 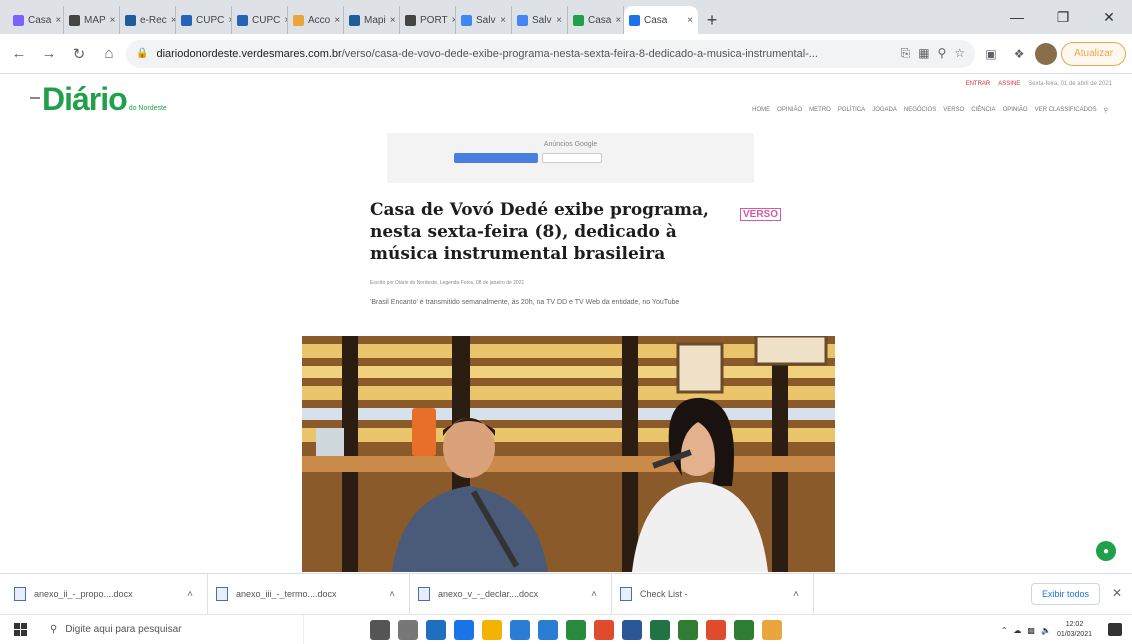 I want to click on cloud-icon: ☁, so click(x=1017, y=630).